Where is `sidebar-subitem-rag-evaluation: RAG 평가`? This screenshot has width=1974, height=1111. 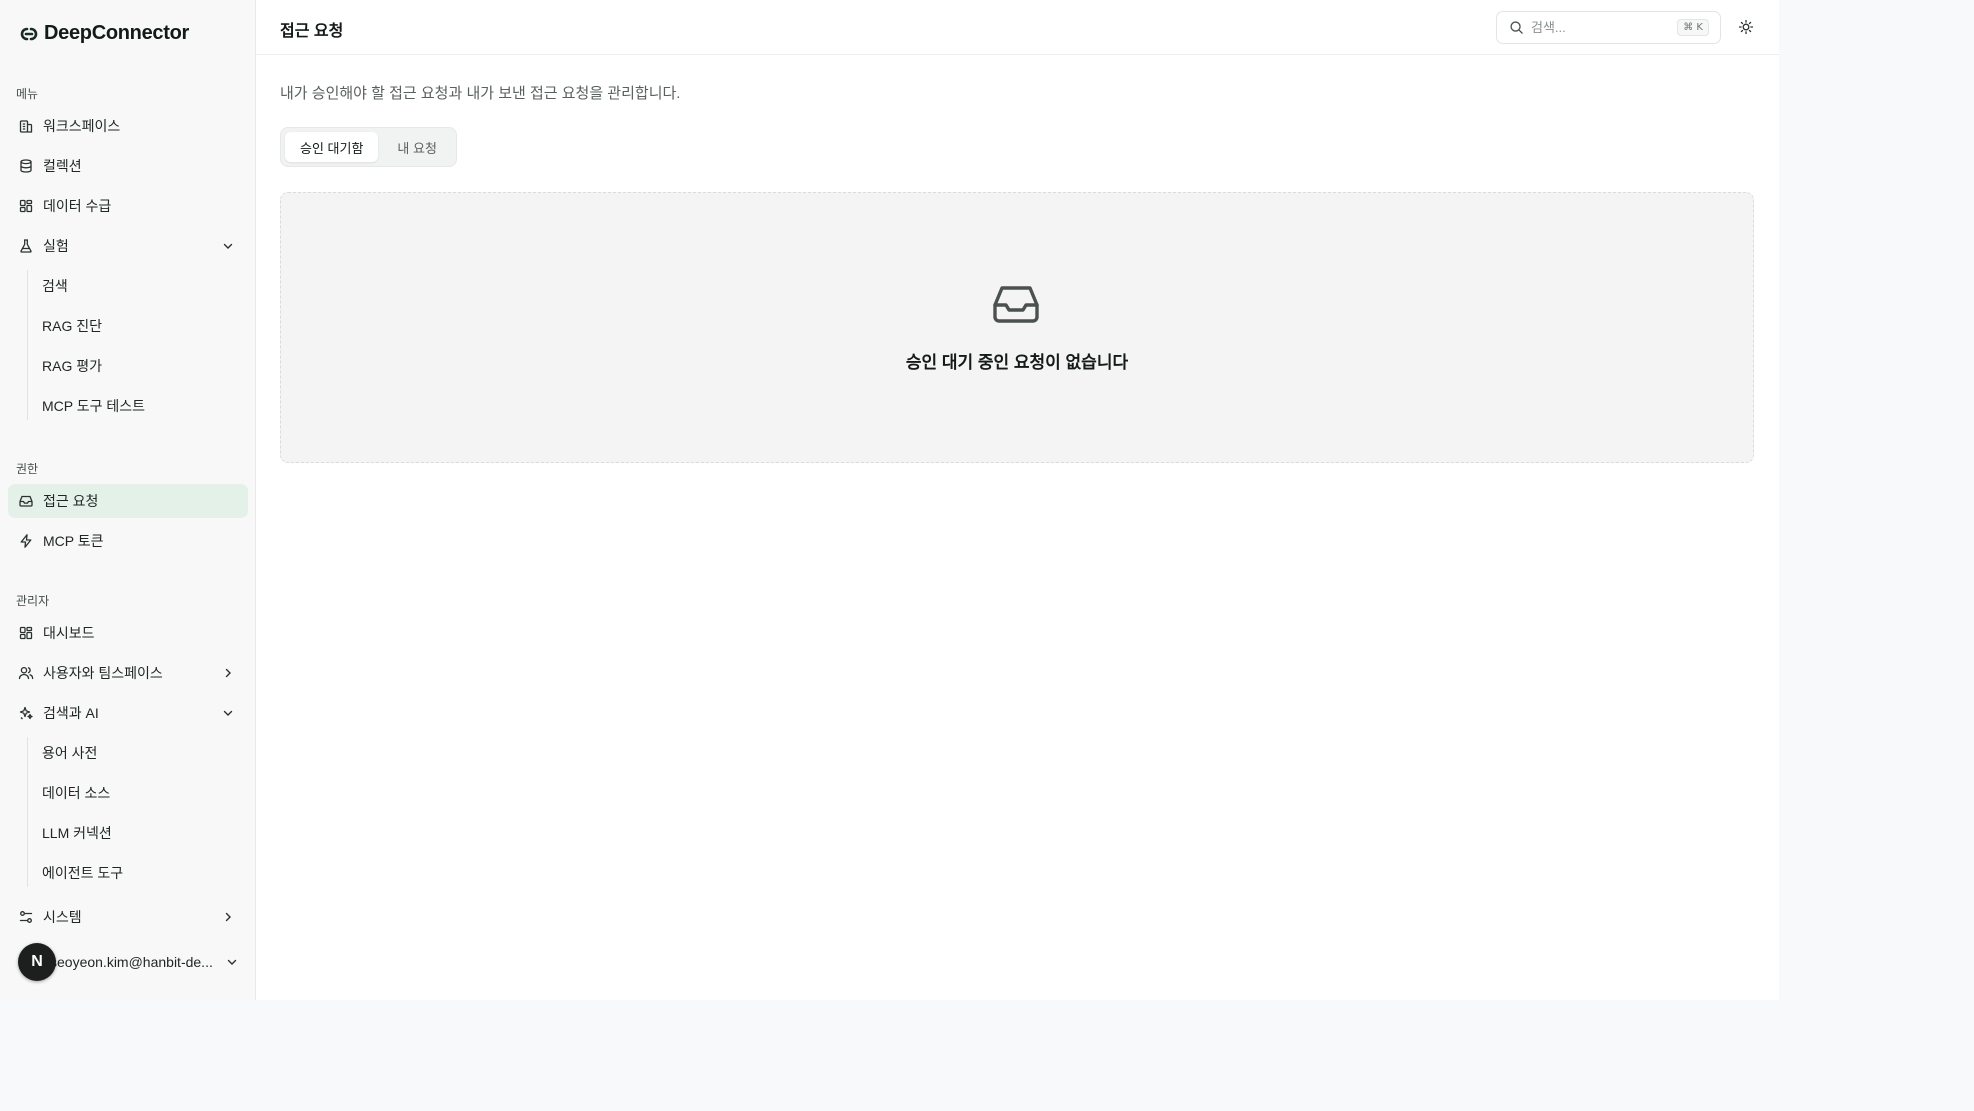 sidebar-subitem-rag-evaluation: RAG 평가 is located at coordinates (72, 366).